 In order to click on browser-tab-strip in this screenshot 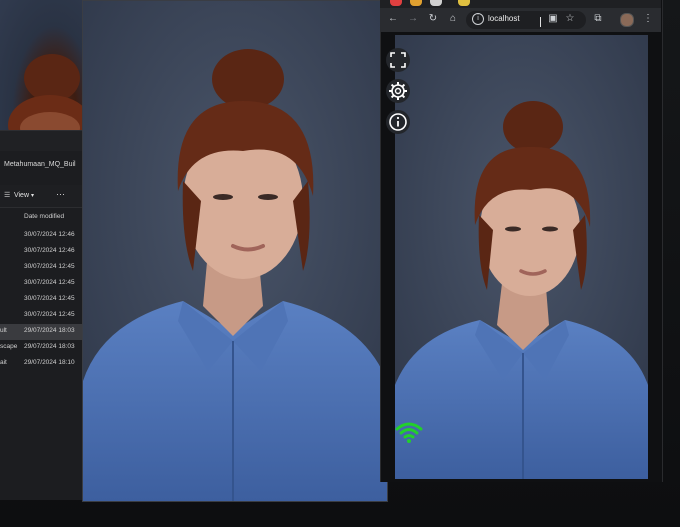, I will do `click(520, 4)`.